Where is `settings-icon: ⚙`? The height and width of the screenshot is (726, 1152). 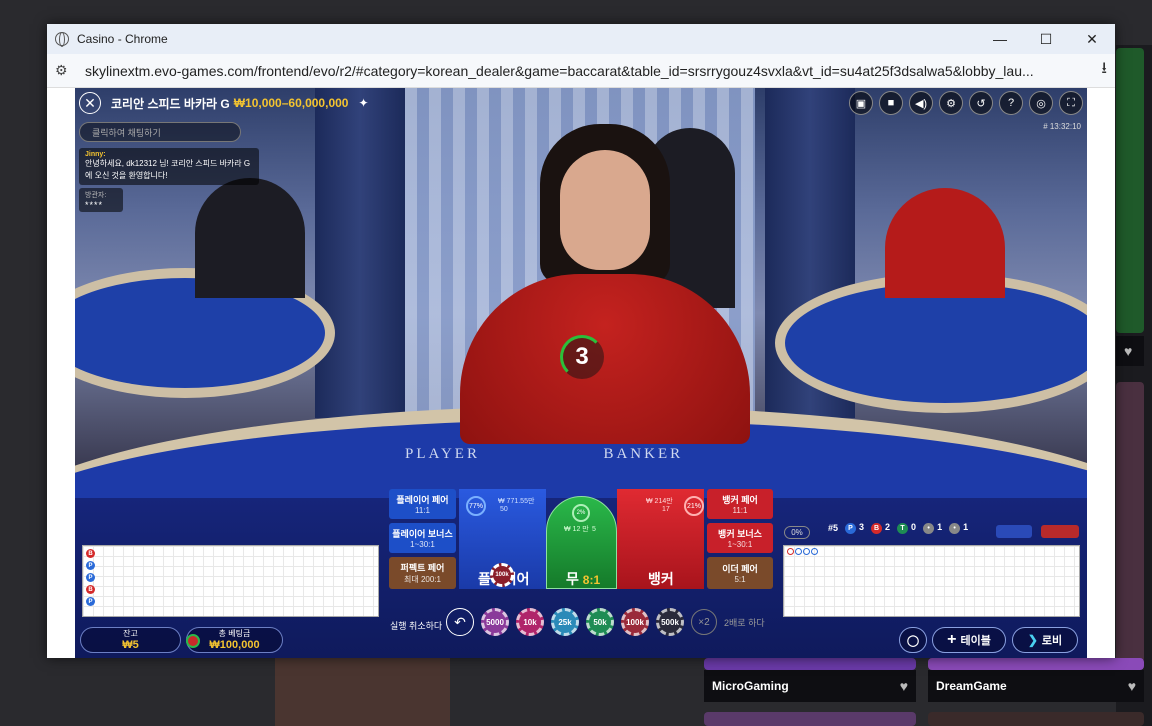 settings-icon: ⚙ is located at coordinates (951, 103).